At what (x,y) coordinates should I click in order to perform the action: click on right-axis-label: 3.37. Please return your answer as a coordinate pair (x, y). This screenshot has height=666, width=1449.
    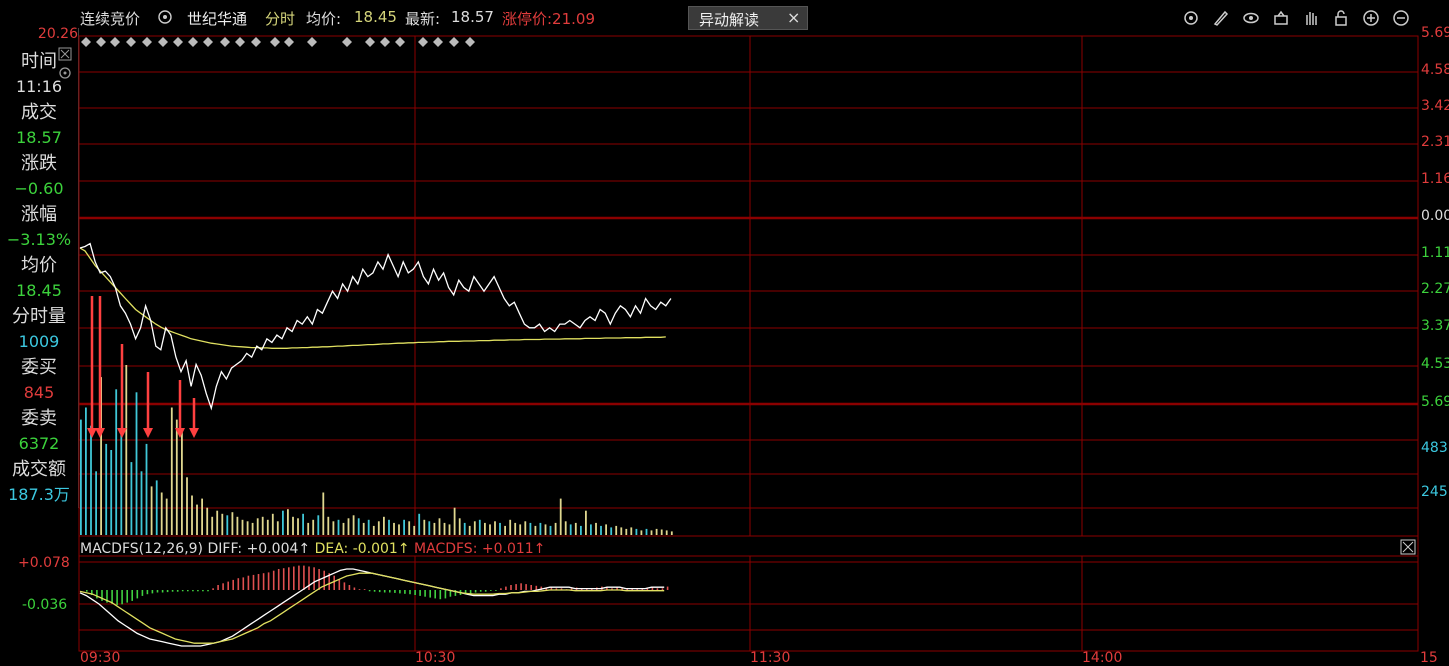
    Looking at the image, I should click on (1435, 326).